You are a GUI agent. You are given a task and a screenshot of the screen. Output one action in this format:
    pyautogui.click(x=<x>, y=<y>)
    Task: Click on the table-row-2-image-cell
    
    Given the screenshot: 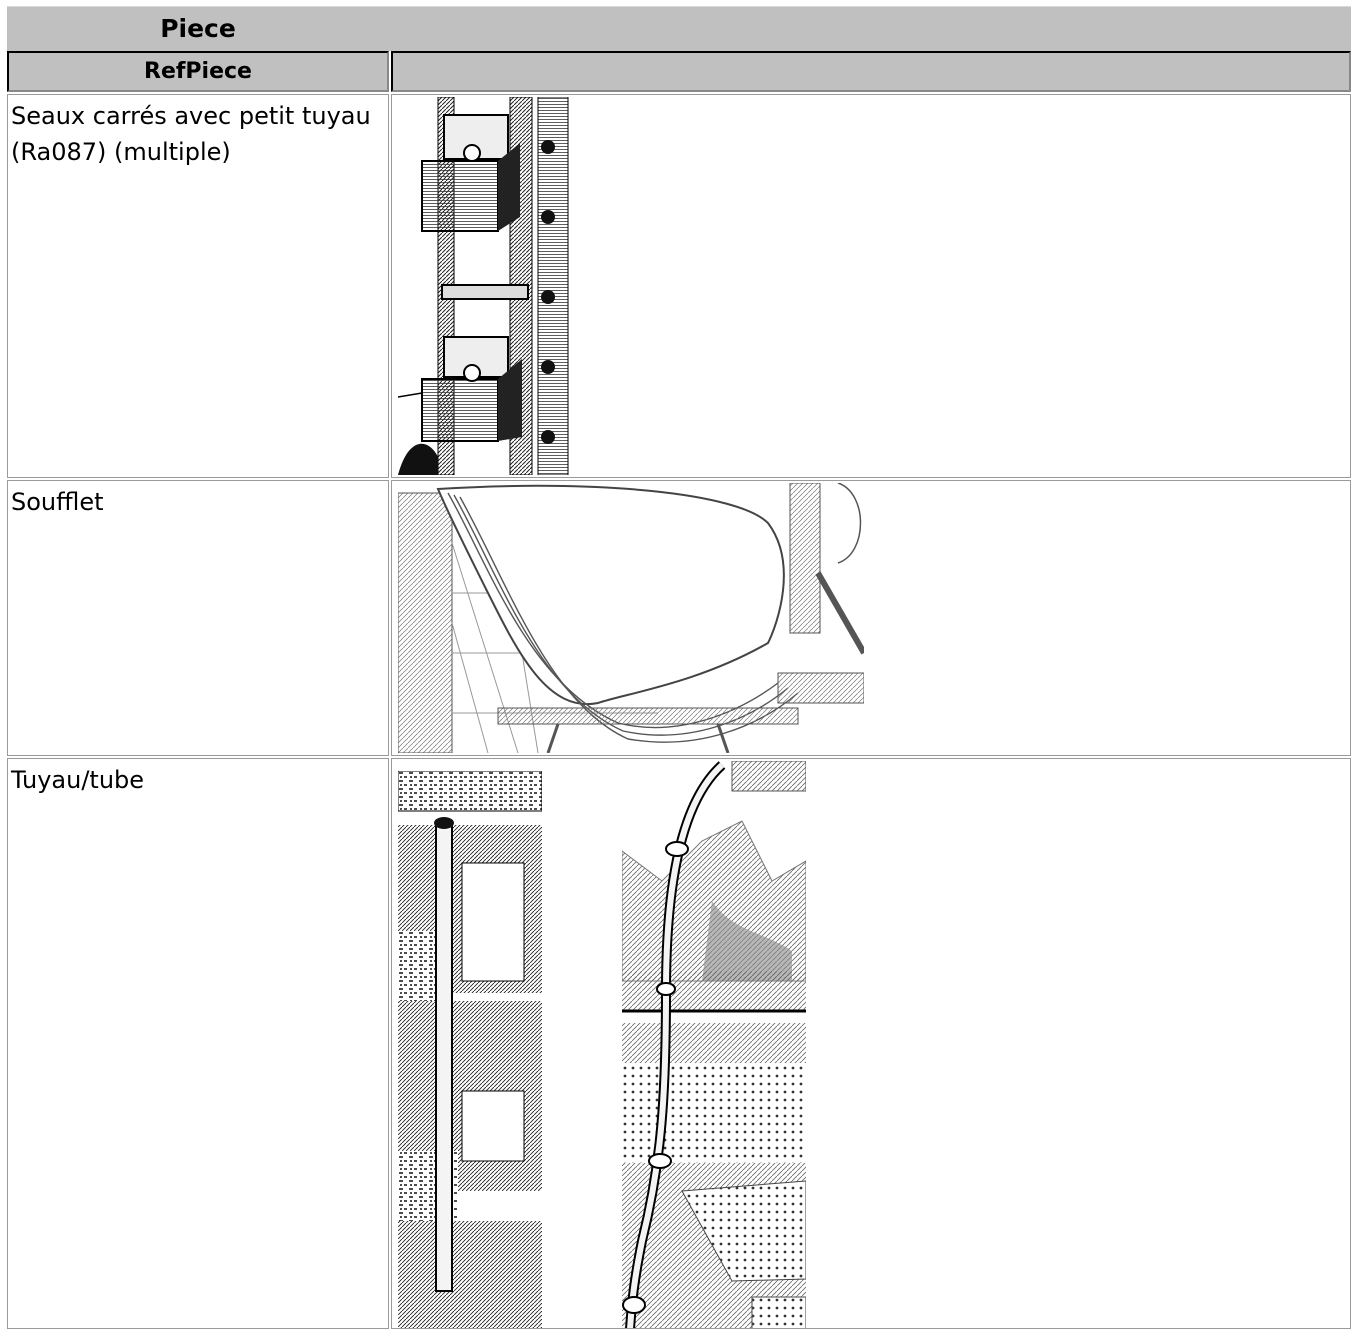 What is the action you would take?
    pyautogui.click(x=871, y=618)
    